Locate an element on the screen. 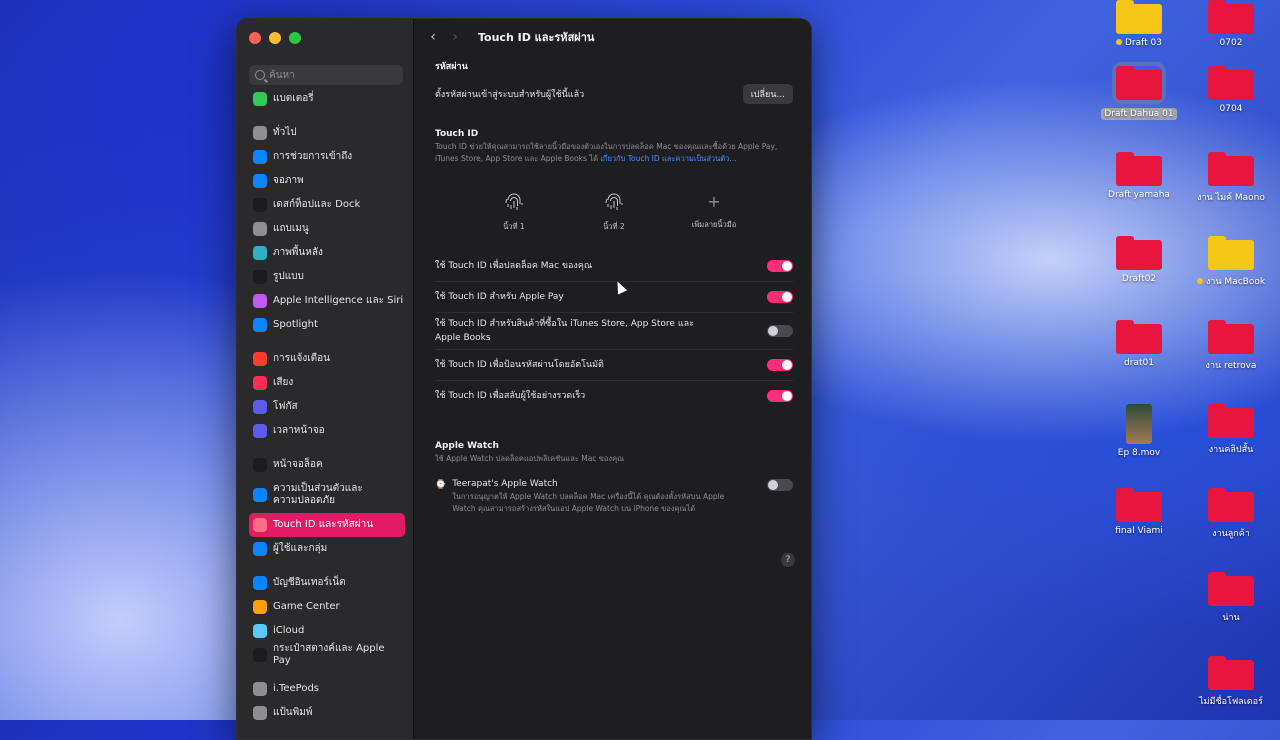 This screenshot has width=1280, height=740. battery-icon is located at coordinates (260, 99).